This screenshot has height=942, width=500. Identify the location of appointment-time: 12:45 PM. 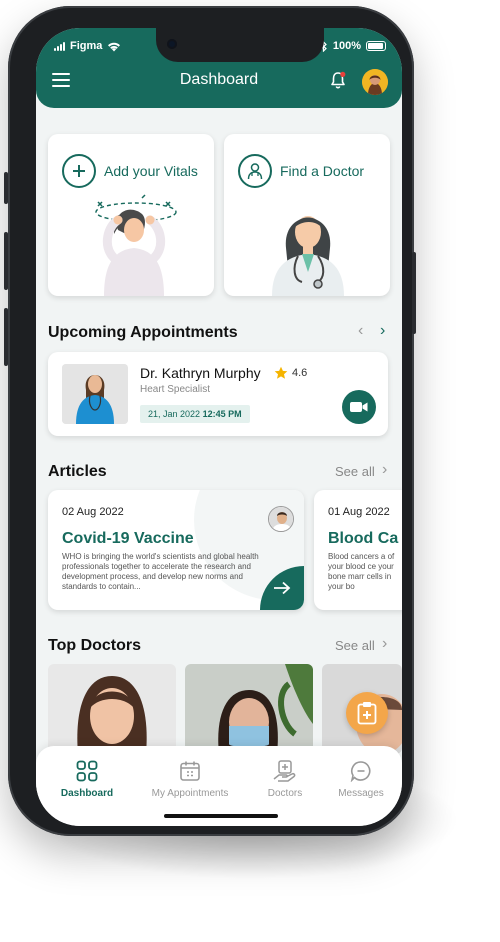
(222, 414).